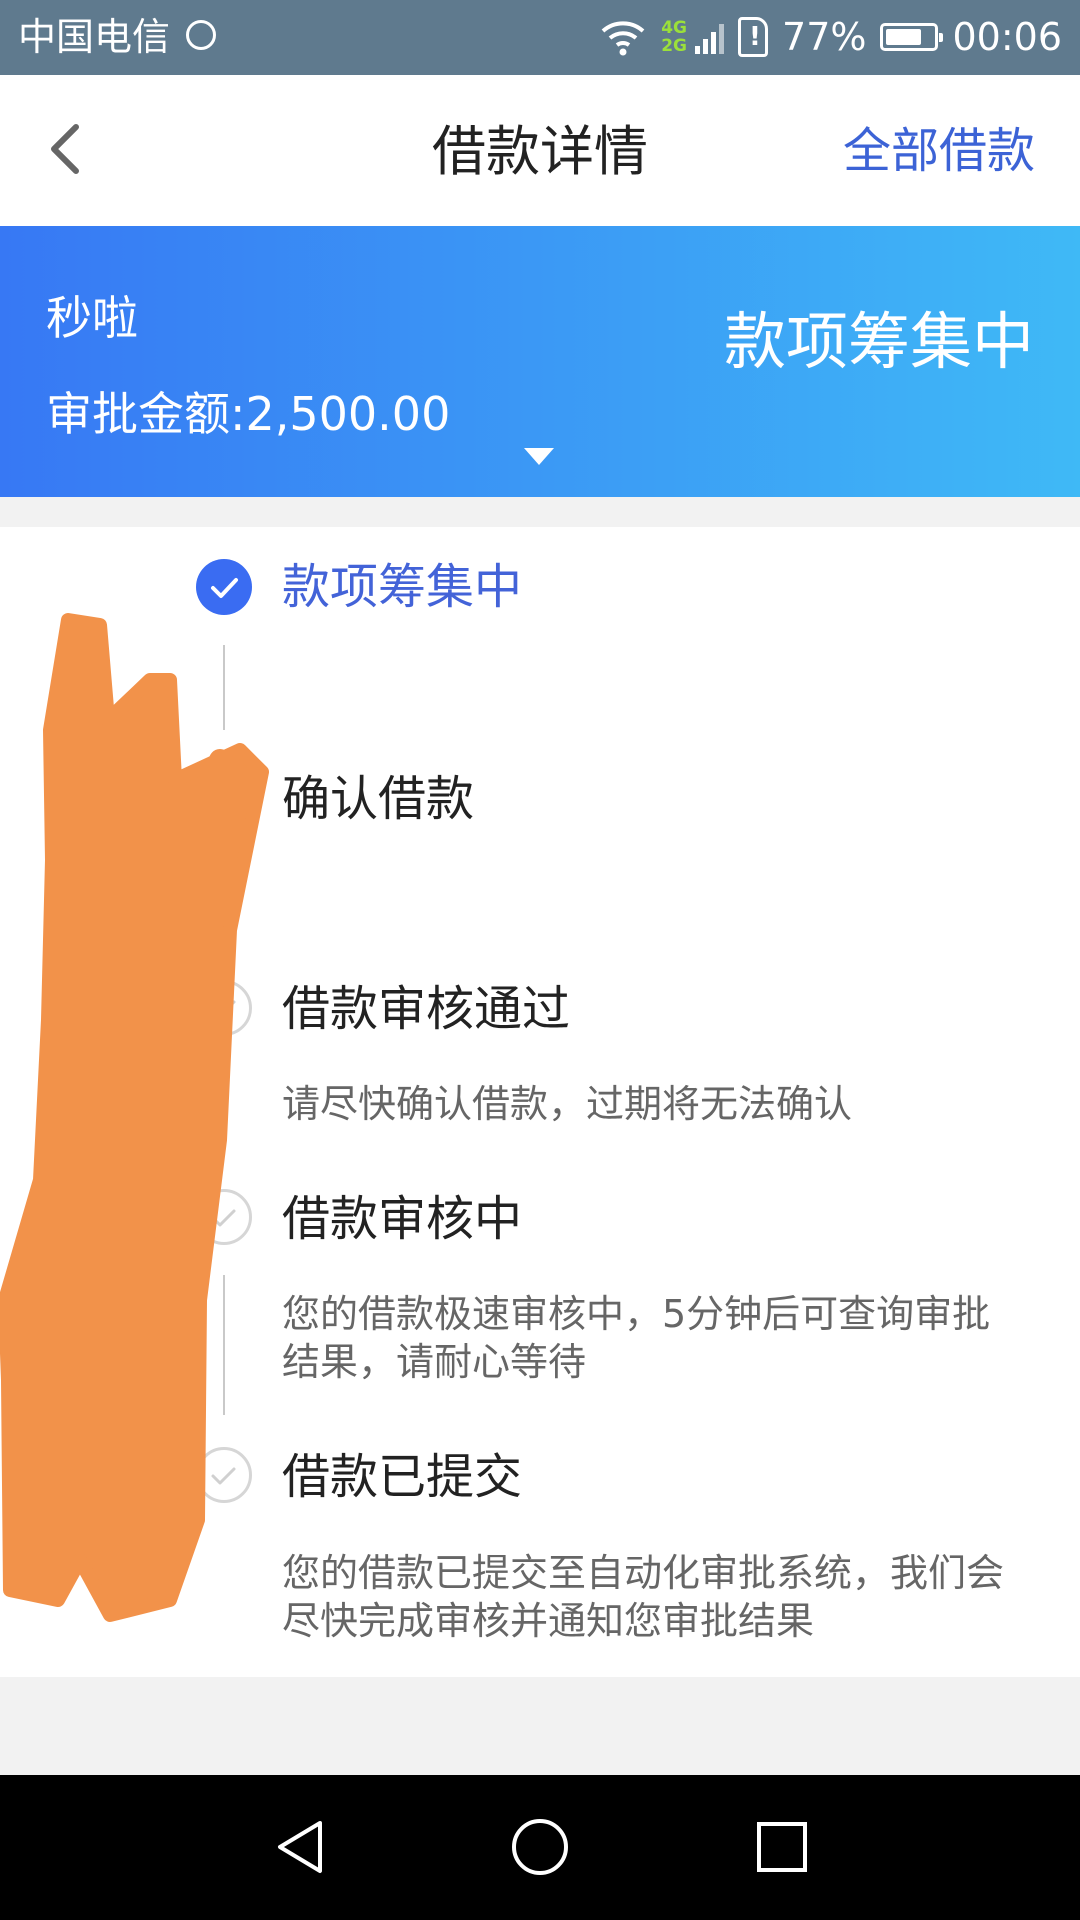 This screenshot has height=1920, width=1080. What do you see at coordinates (94, 37) in the screenshot?
I see `carrier-name: 中国电信` at bounding box center [94, 37].